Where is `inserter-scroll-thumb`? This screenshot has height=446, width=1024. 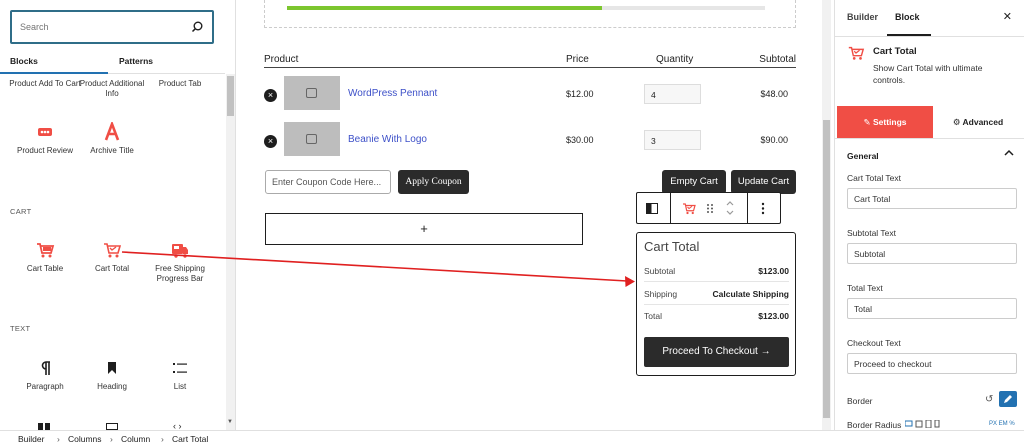
inserter-scroll-thumb is located at coordinates (230, 96).